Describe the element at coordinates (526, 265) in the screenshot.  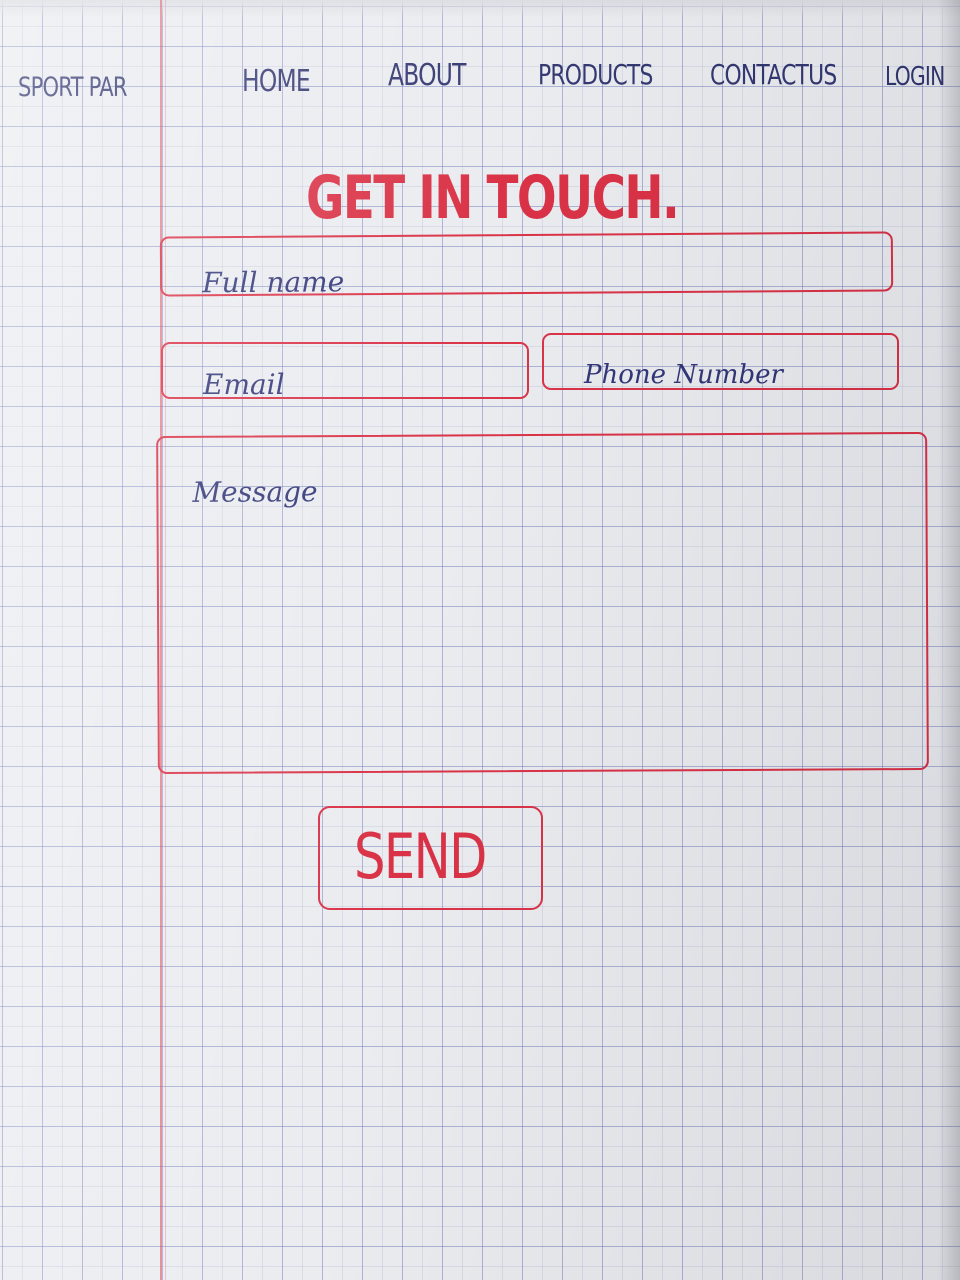
I see `full-name-field: Full name` at that location.